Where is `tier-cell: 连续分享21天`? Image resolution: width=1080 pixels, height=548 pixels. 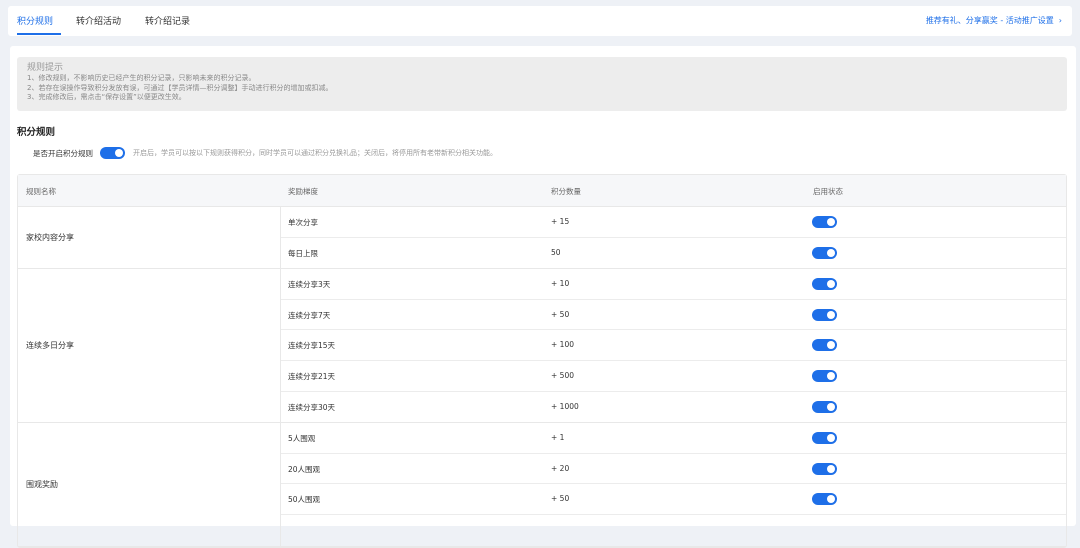 tier-cell: 连续分享21天 is located at coordinates (312, 376).